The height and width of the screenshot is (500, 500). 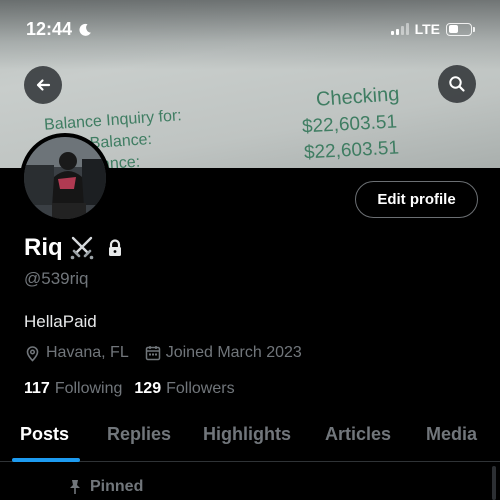 I want to click on avatar-photo, so click(x=65, y=178).